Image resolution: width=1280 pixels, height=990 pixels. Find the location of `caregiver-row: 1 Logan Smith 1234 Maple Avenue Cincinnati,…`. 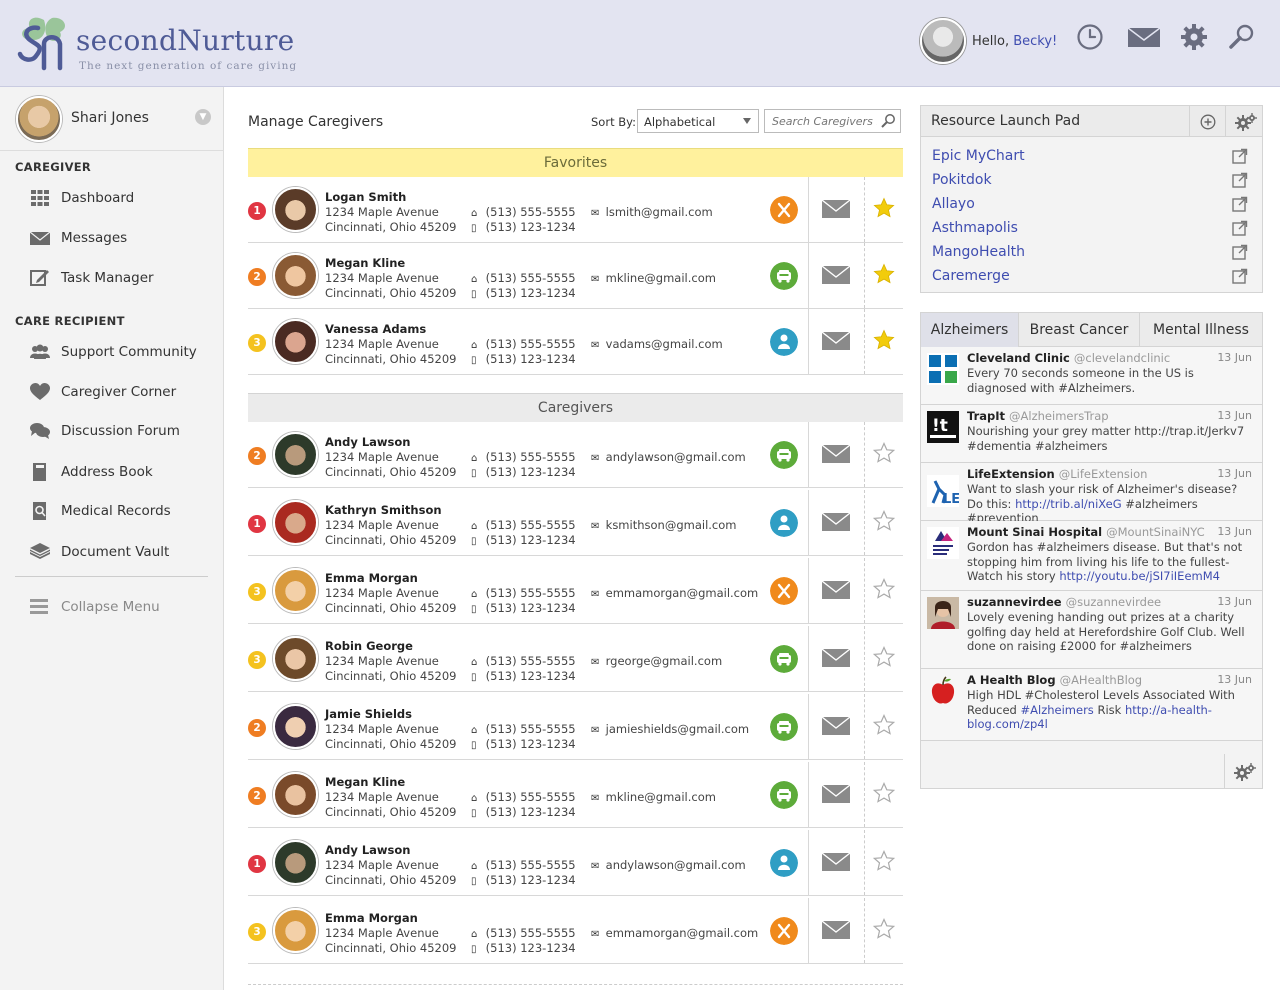

caregiver-row: 1 Logan Smith 1234 Maple Avenue Cincinnati,… is located at coordinates (575, 210).